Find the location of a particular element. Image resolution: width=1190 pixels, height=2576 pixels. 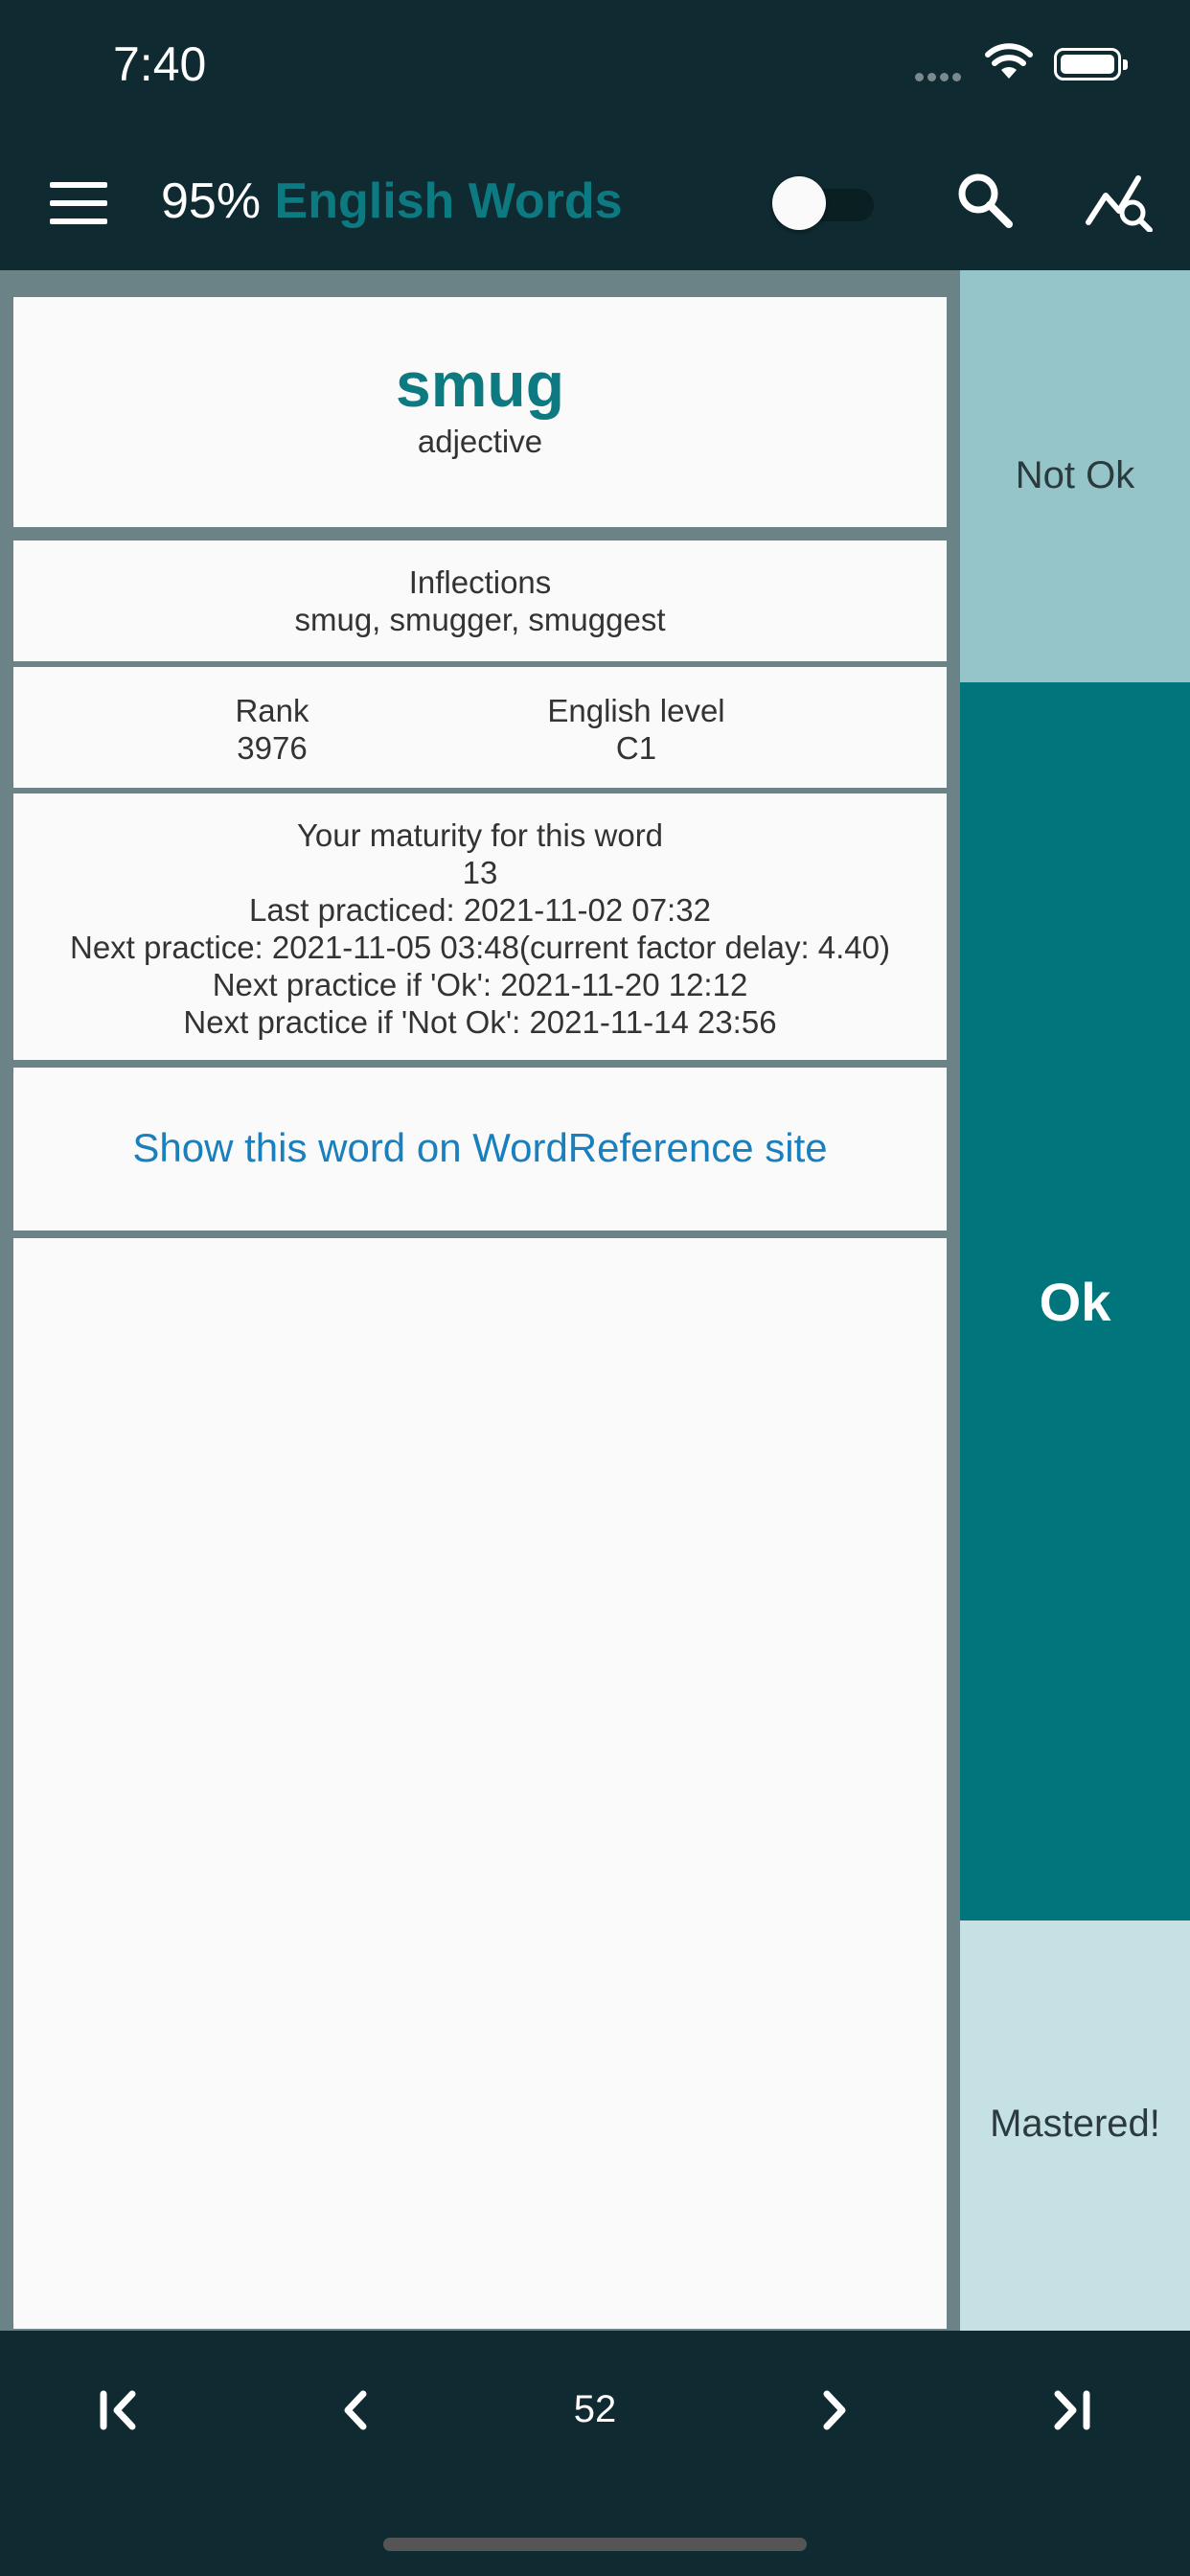

home-indicator is located at coordinates (595, 2544).